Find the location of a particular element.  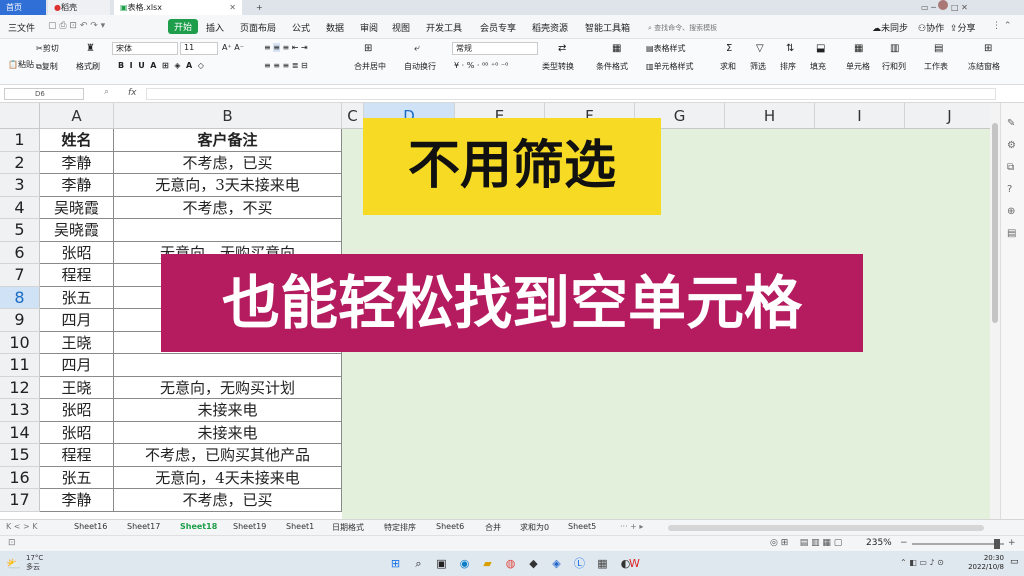

row-header: 1 is located at coordinates (20, 140).